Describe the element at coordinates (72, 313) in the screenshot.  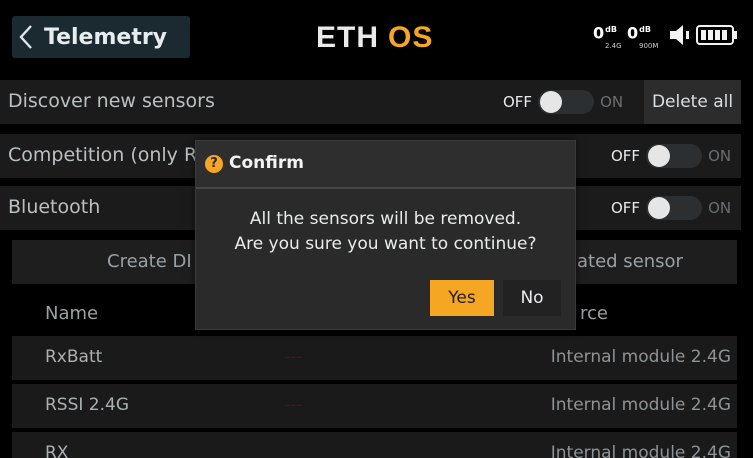
I see `column-name-header: Name` at that location.